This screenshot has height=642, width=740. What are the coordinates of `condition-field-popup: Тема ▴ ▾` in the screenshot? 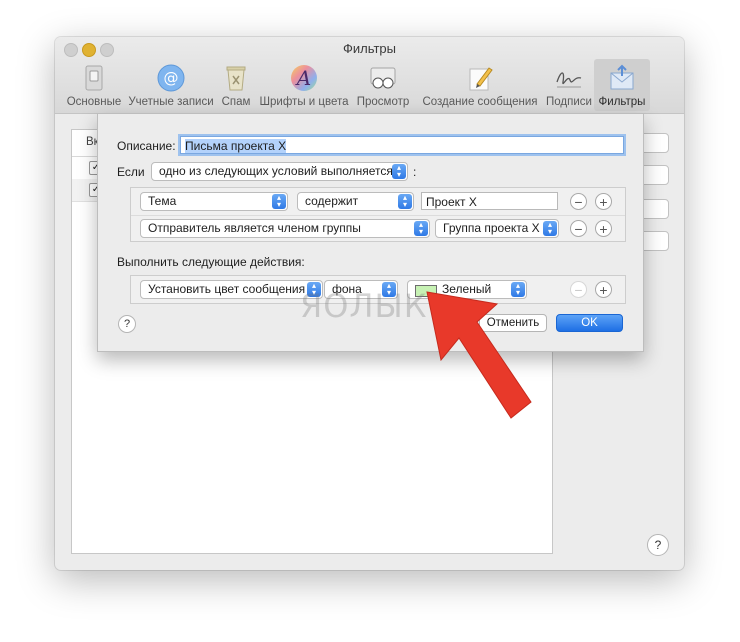 It's located at (214, 201).